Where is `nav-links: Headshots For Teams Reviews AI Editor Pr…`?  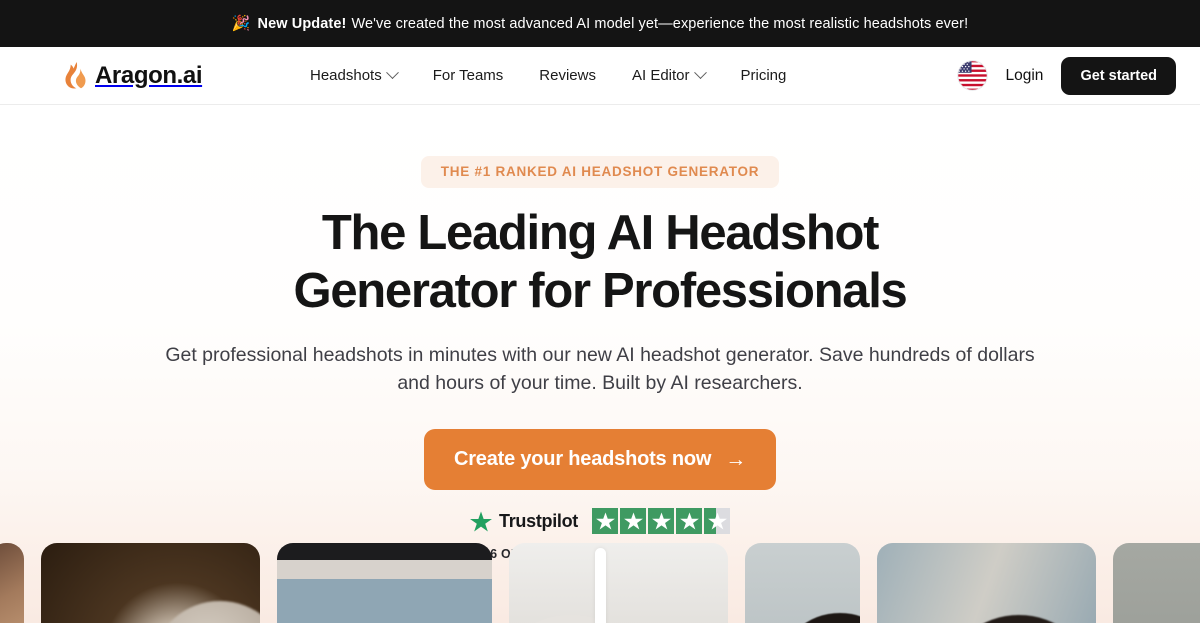 nav-links: Headshots For Teams Reviews AI Editor Pr… is located at coordinates (548, 75).